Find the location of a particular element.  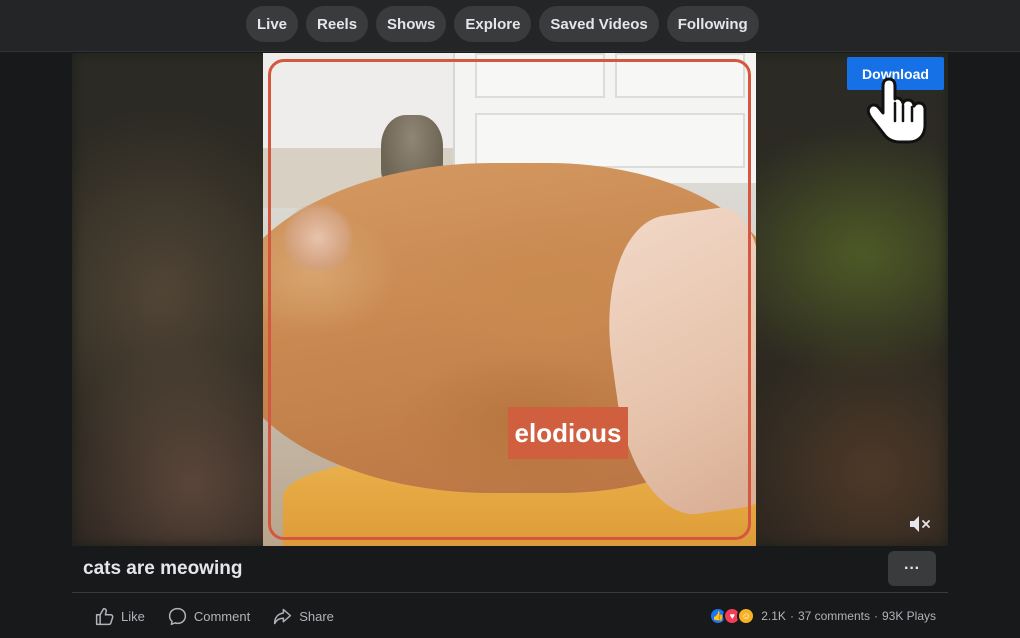

like-button: Like is located at coordinates (119, 616).